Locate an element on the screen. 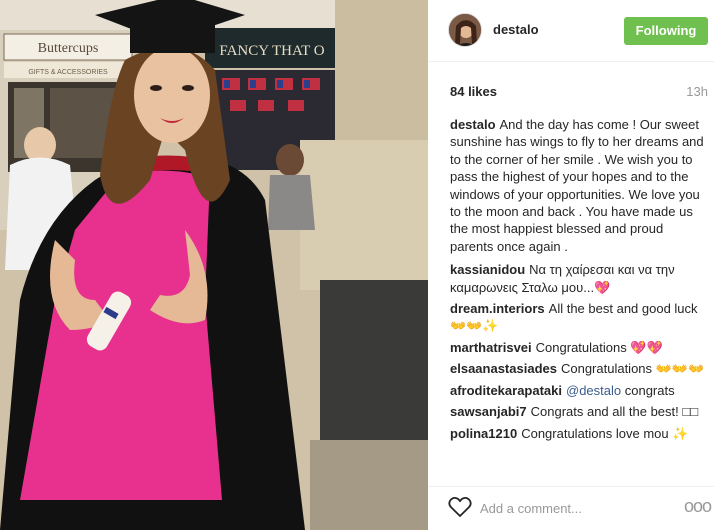 The width and height of the screenshot is (714, 530). comment-item: afroditekarapataki @destalo congrats is located at coordinates (579, 390).